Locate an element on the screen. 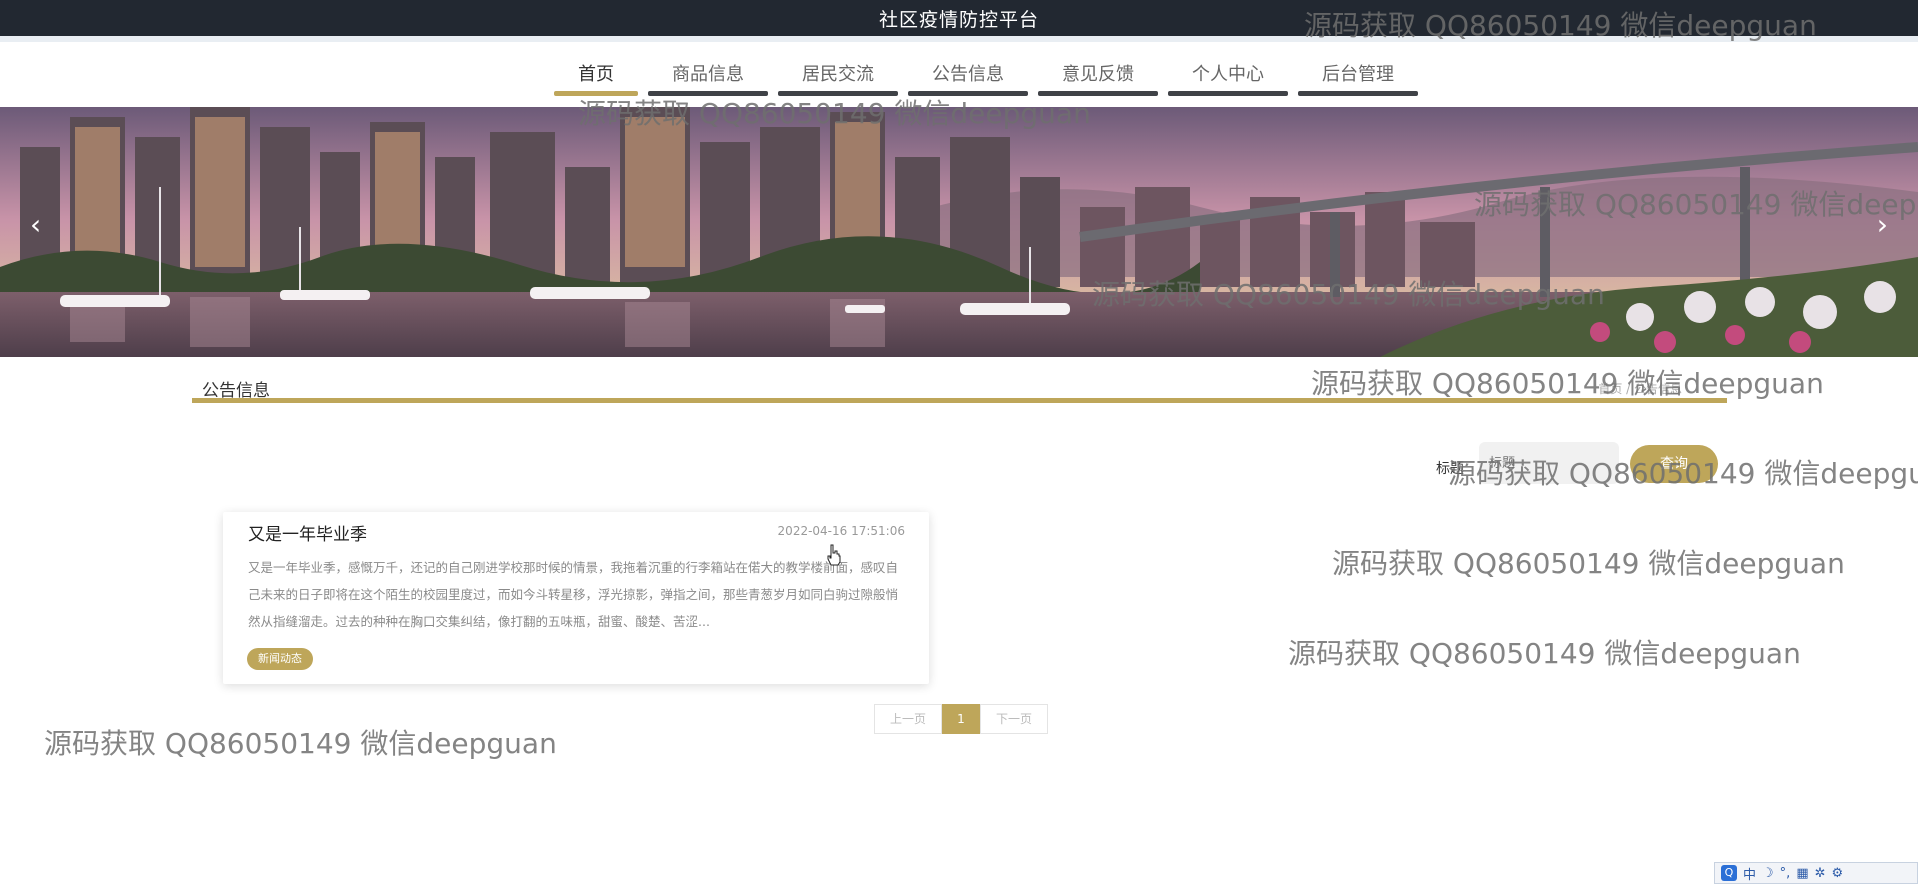 The height and width of the screenshot is (884, 1918). ime-logo-icon: Q is located at coordinates (1729, 873).